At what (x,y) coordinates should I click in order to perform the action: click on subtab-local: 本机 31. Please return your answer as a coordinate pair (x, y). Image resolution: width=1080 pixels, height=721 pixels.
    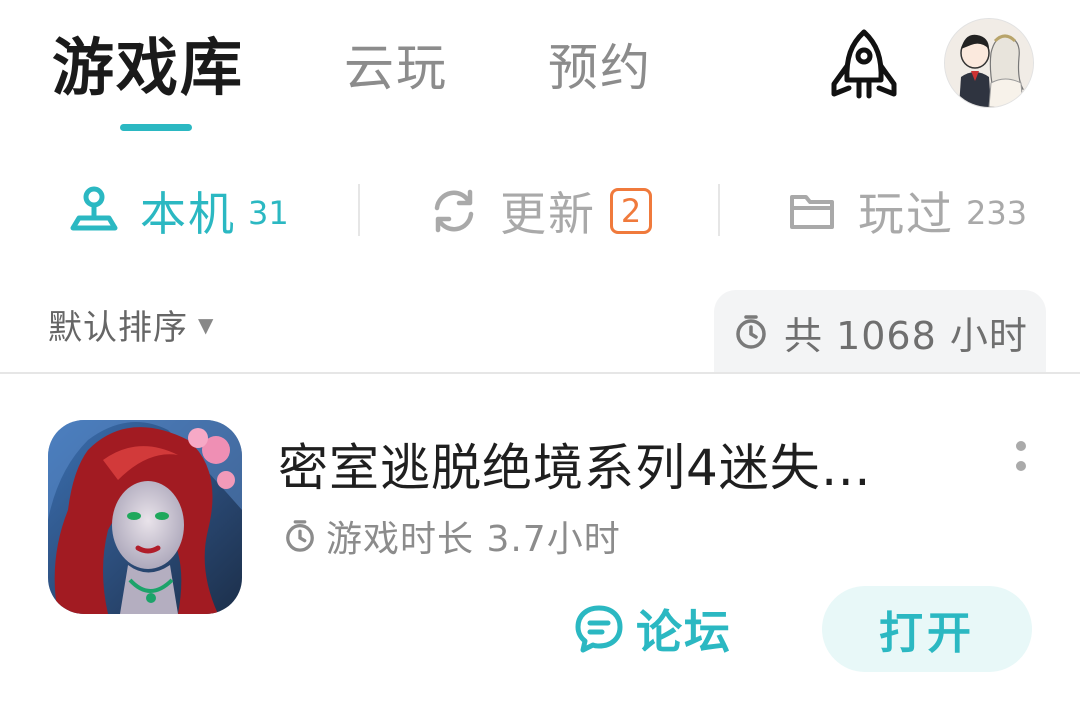
    Looking at the image, I should click on (177, 211).